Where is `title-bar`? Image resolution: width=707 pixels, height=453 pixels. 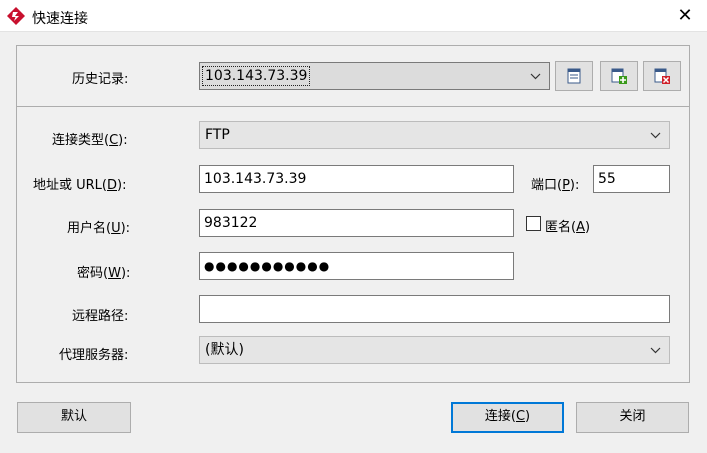 title-bar is located at coordinates (353, 16).